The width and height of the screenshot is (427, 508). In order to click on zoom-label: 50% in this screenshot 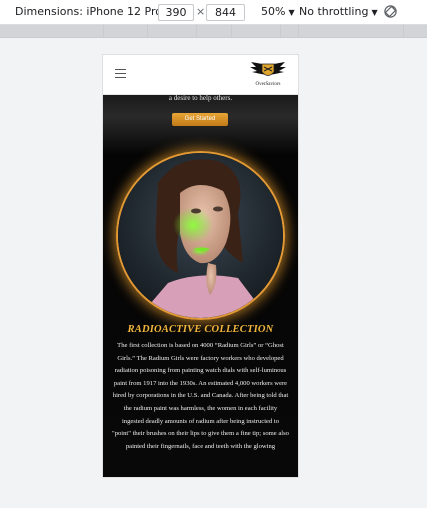, I will do `click(273, 11)`.